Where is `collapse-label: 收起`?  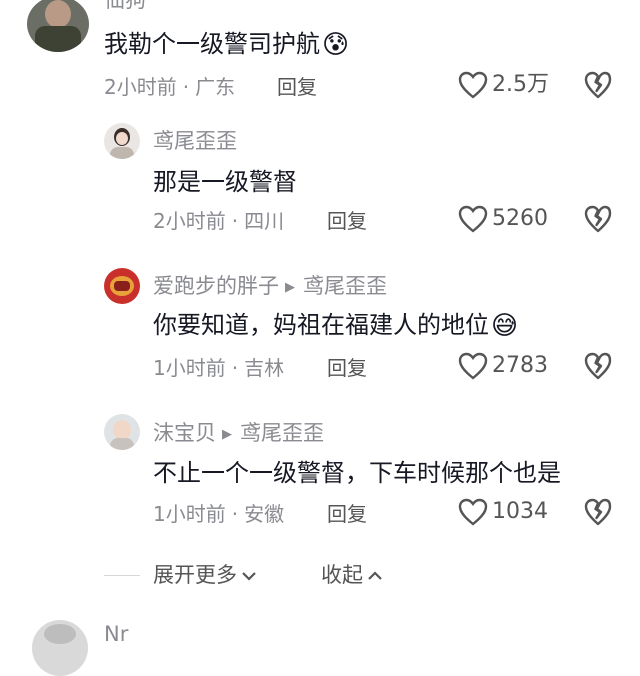
collapse-label: 收起 is located at coordinates (342, 575).